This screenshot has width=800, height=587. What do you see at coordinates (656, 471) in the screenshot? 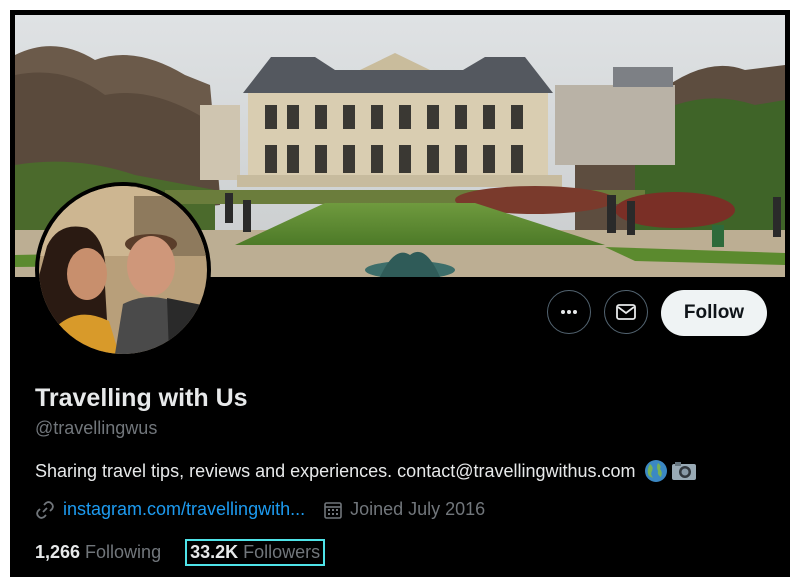
I see `globe-icon` at bounding box center [656, 471].